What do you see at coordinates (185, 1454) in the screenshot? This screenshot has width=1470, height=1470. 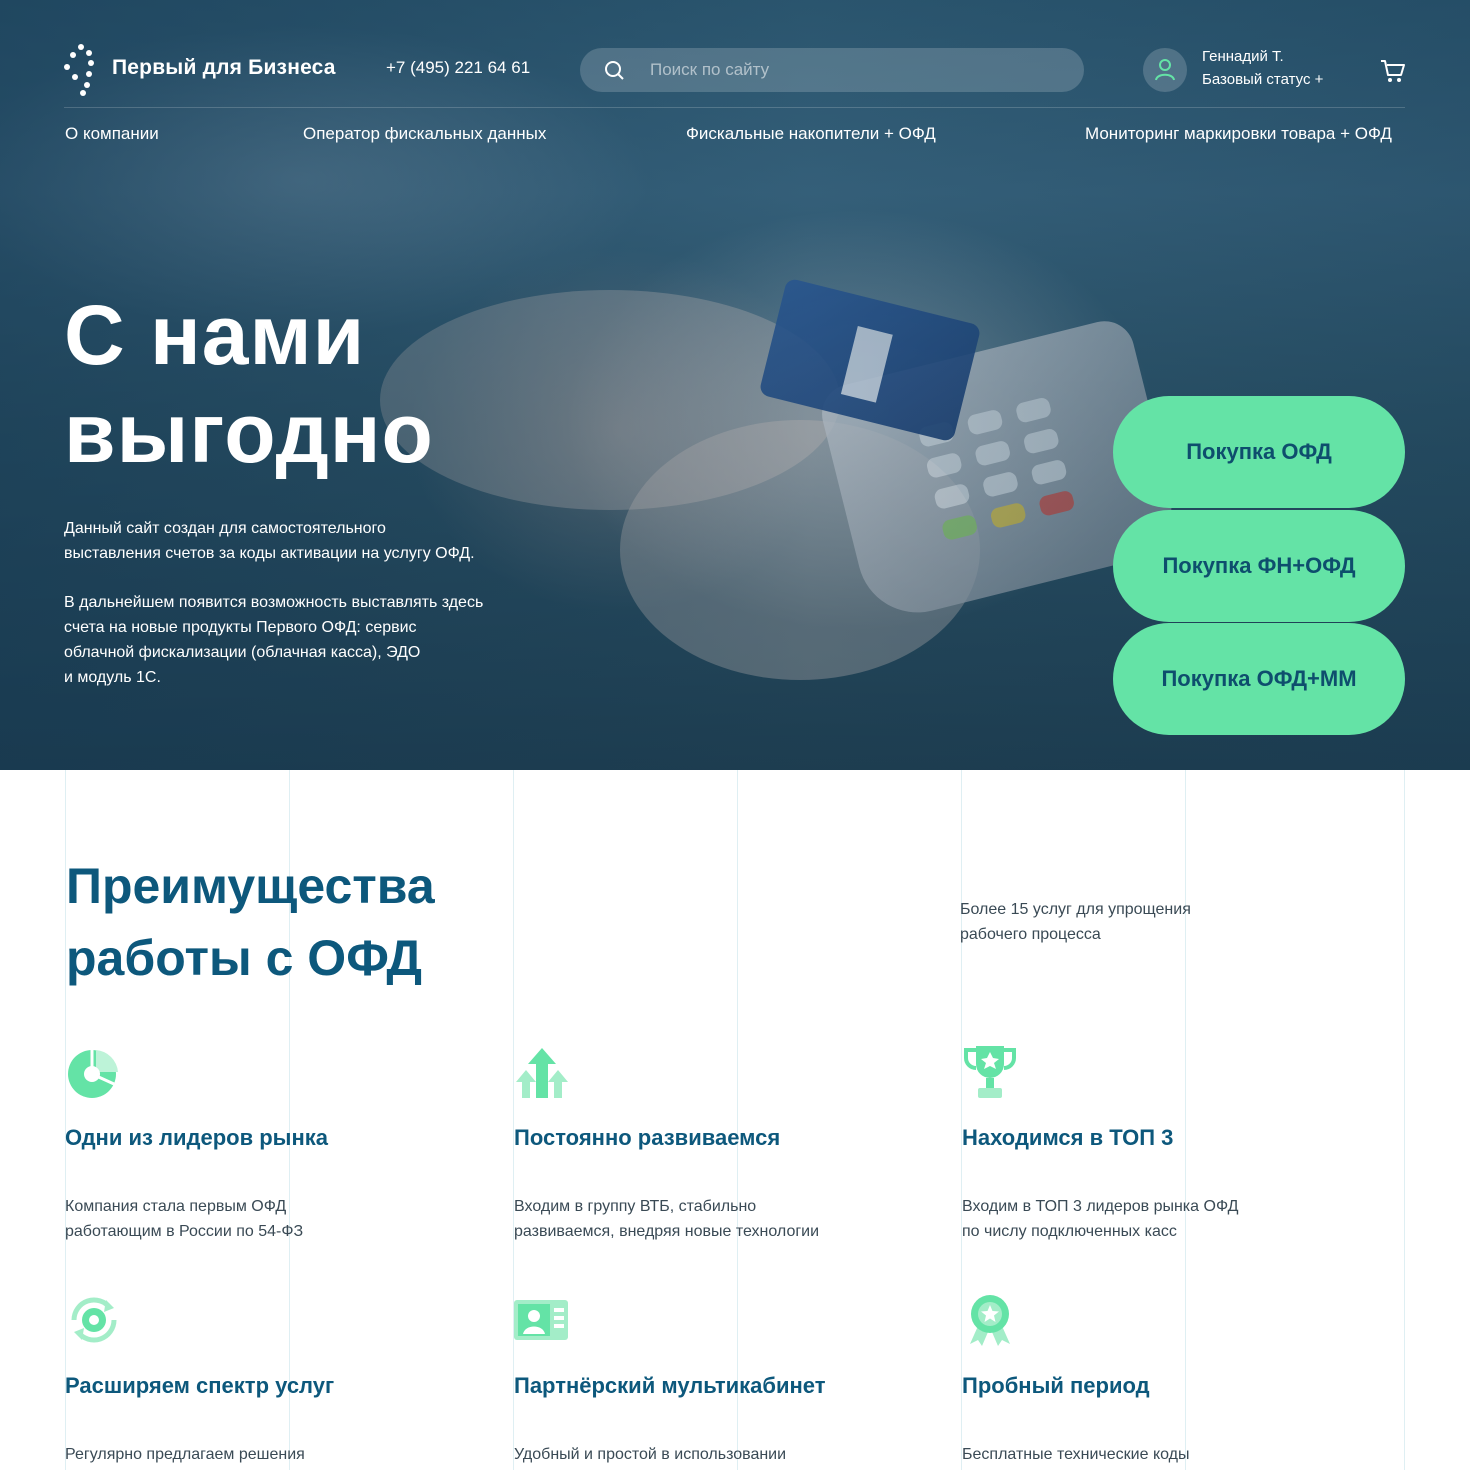 I see `feature-text-line: Регулярно предлагаем решения` at bounding box center [185, 1454].